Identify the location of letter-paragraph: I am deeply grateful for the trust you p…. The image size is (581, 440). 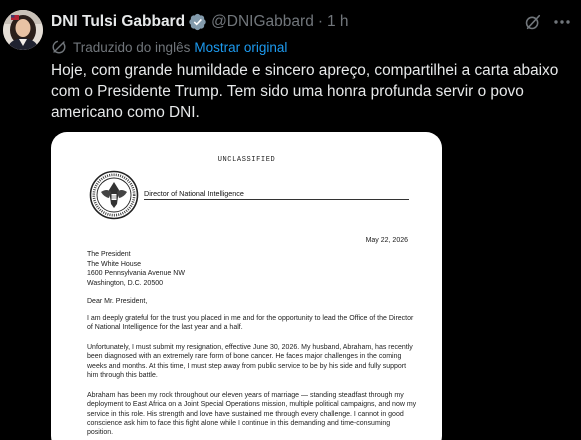
(250, 323).